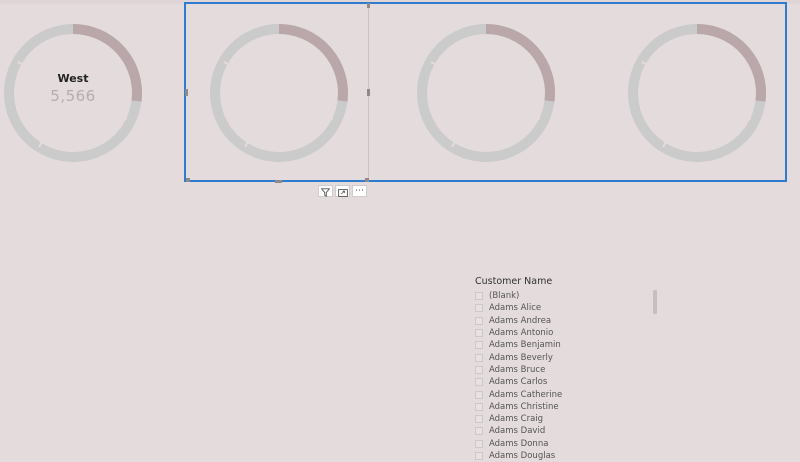 This screenshot has height=462, width=800. I want to click on slicer-item-label: Adams Beverly, so click(521, 357).